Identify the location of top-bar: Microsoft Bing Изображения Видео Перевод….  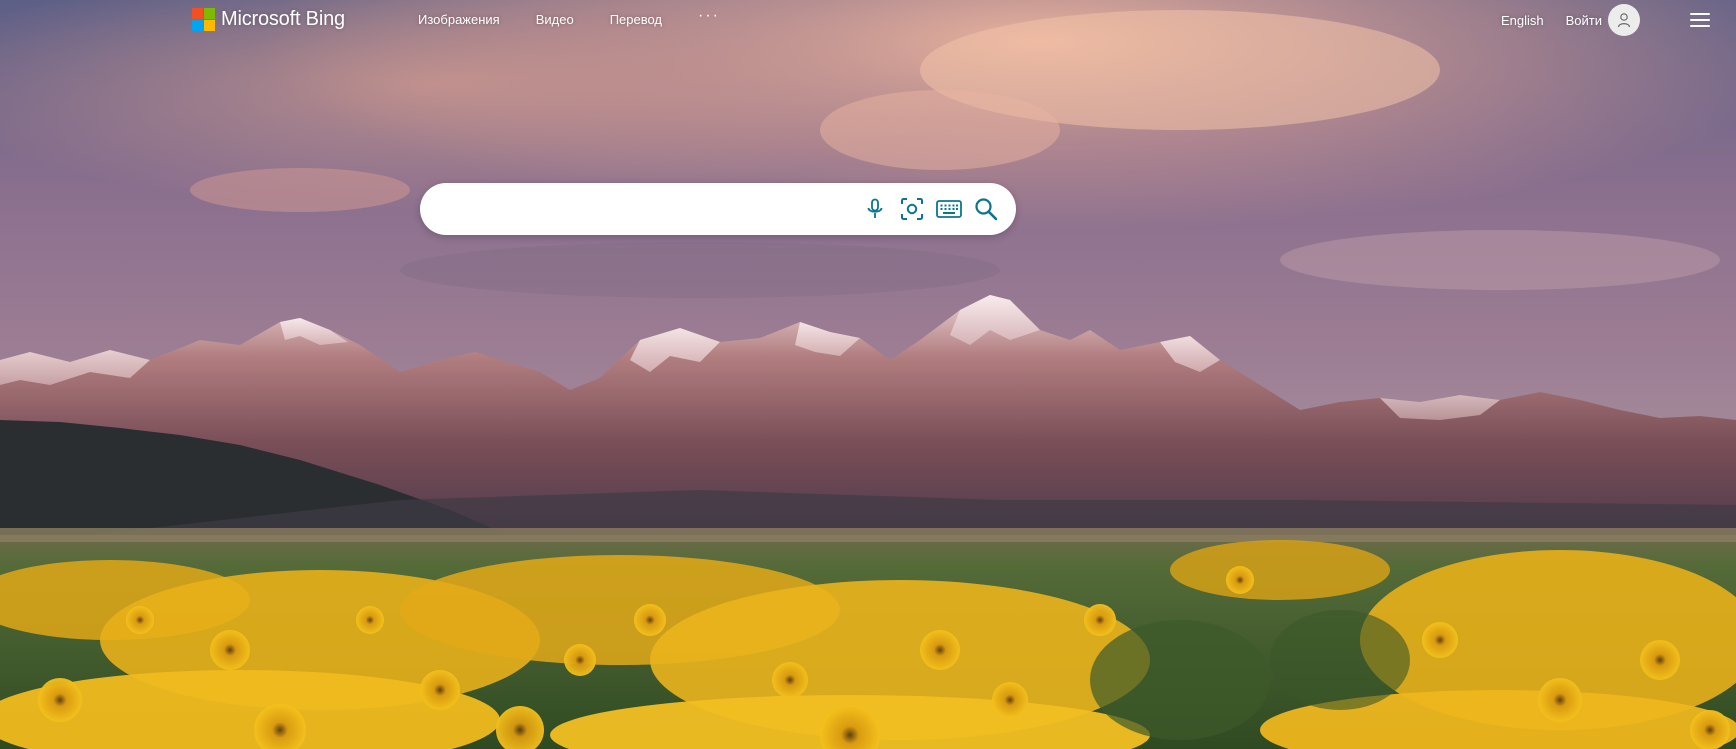
(868, 20).